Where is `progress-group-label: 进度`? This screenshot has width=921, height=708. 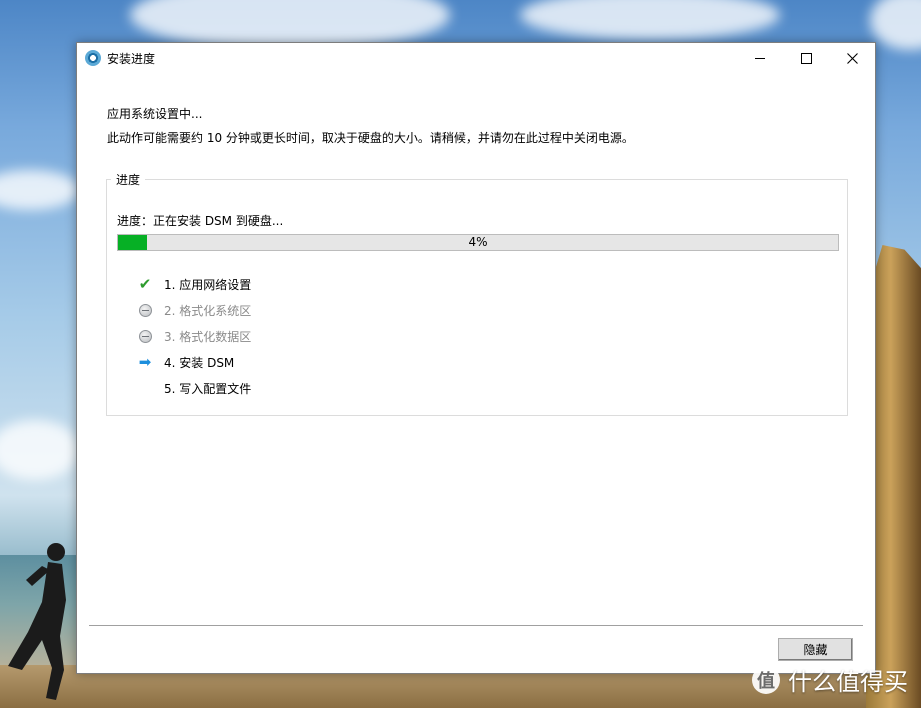
progress-group-label: 进度 is located at coordinates (128, 179).